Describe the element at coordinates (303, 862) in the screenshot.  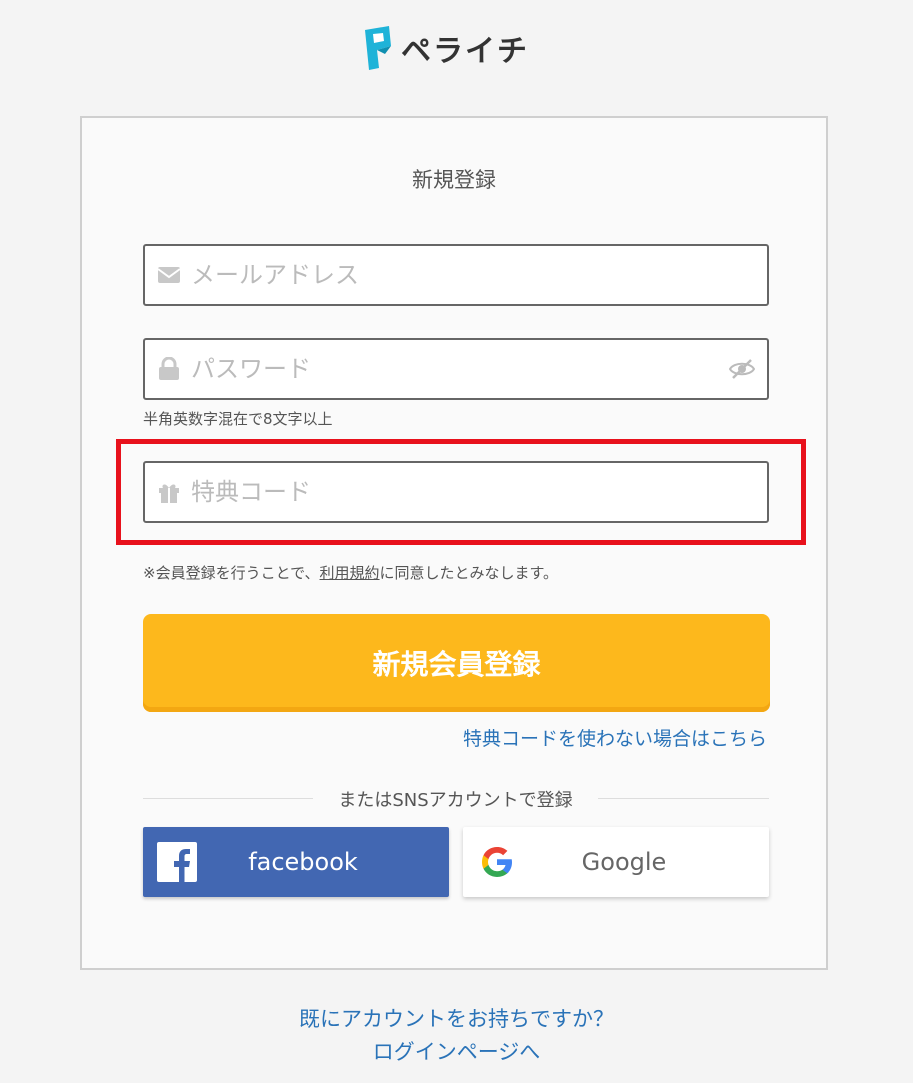
I see `facebook-label: facebook` at that location.